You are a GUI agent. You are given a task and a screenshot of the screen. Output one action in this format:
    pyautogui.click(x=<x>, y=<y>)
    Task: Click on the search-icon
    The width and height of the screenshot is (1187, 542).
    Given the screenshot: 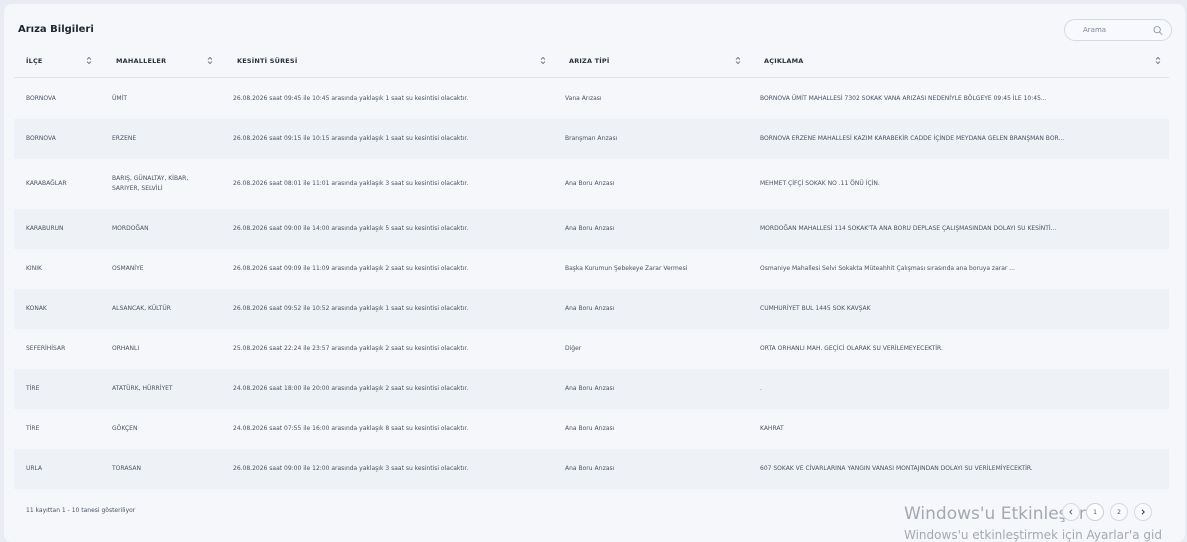 What is the action you would take?
    pyautogui.click(x=1158, y=30)
    